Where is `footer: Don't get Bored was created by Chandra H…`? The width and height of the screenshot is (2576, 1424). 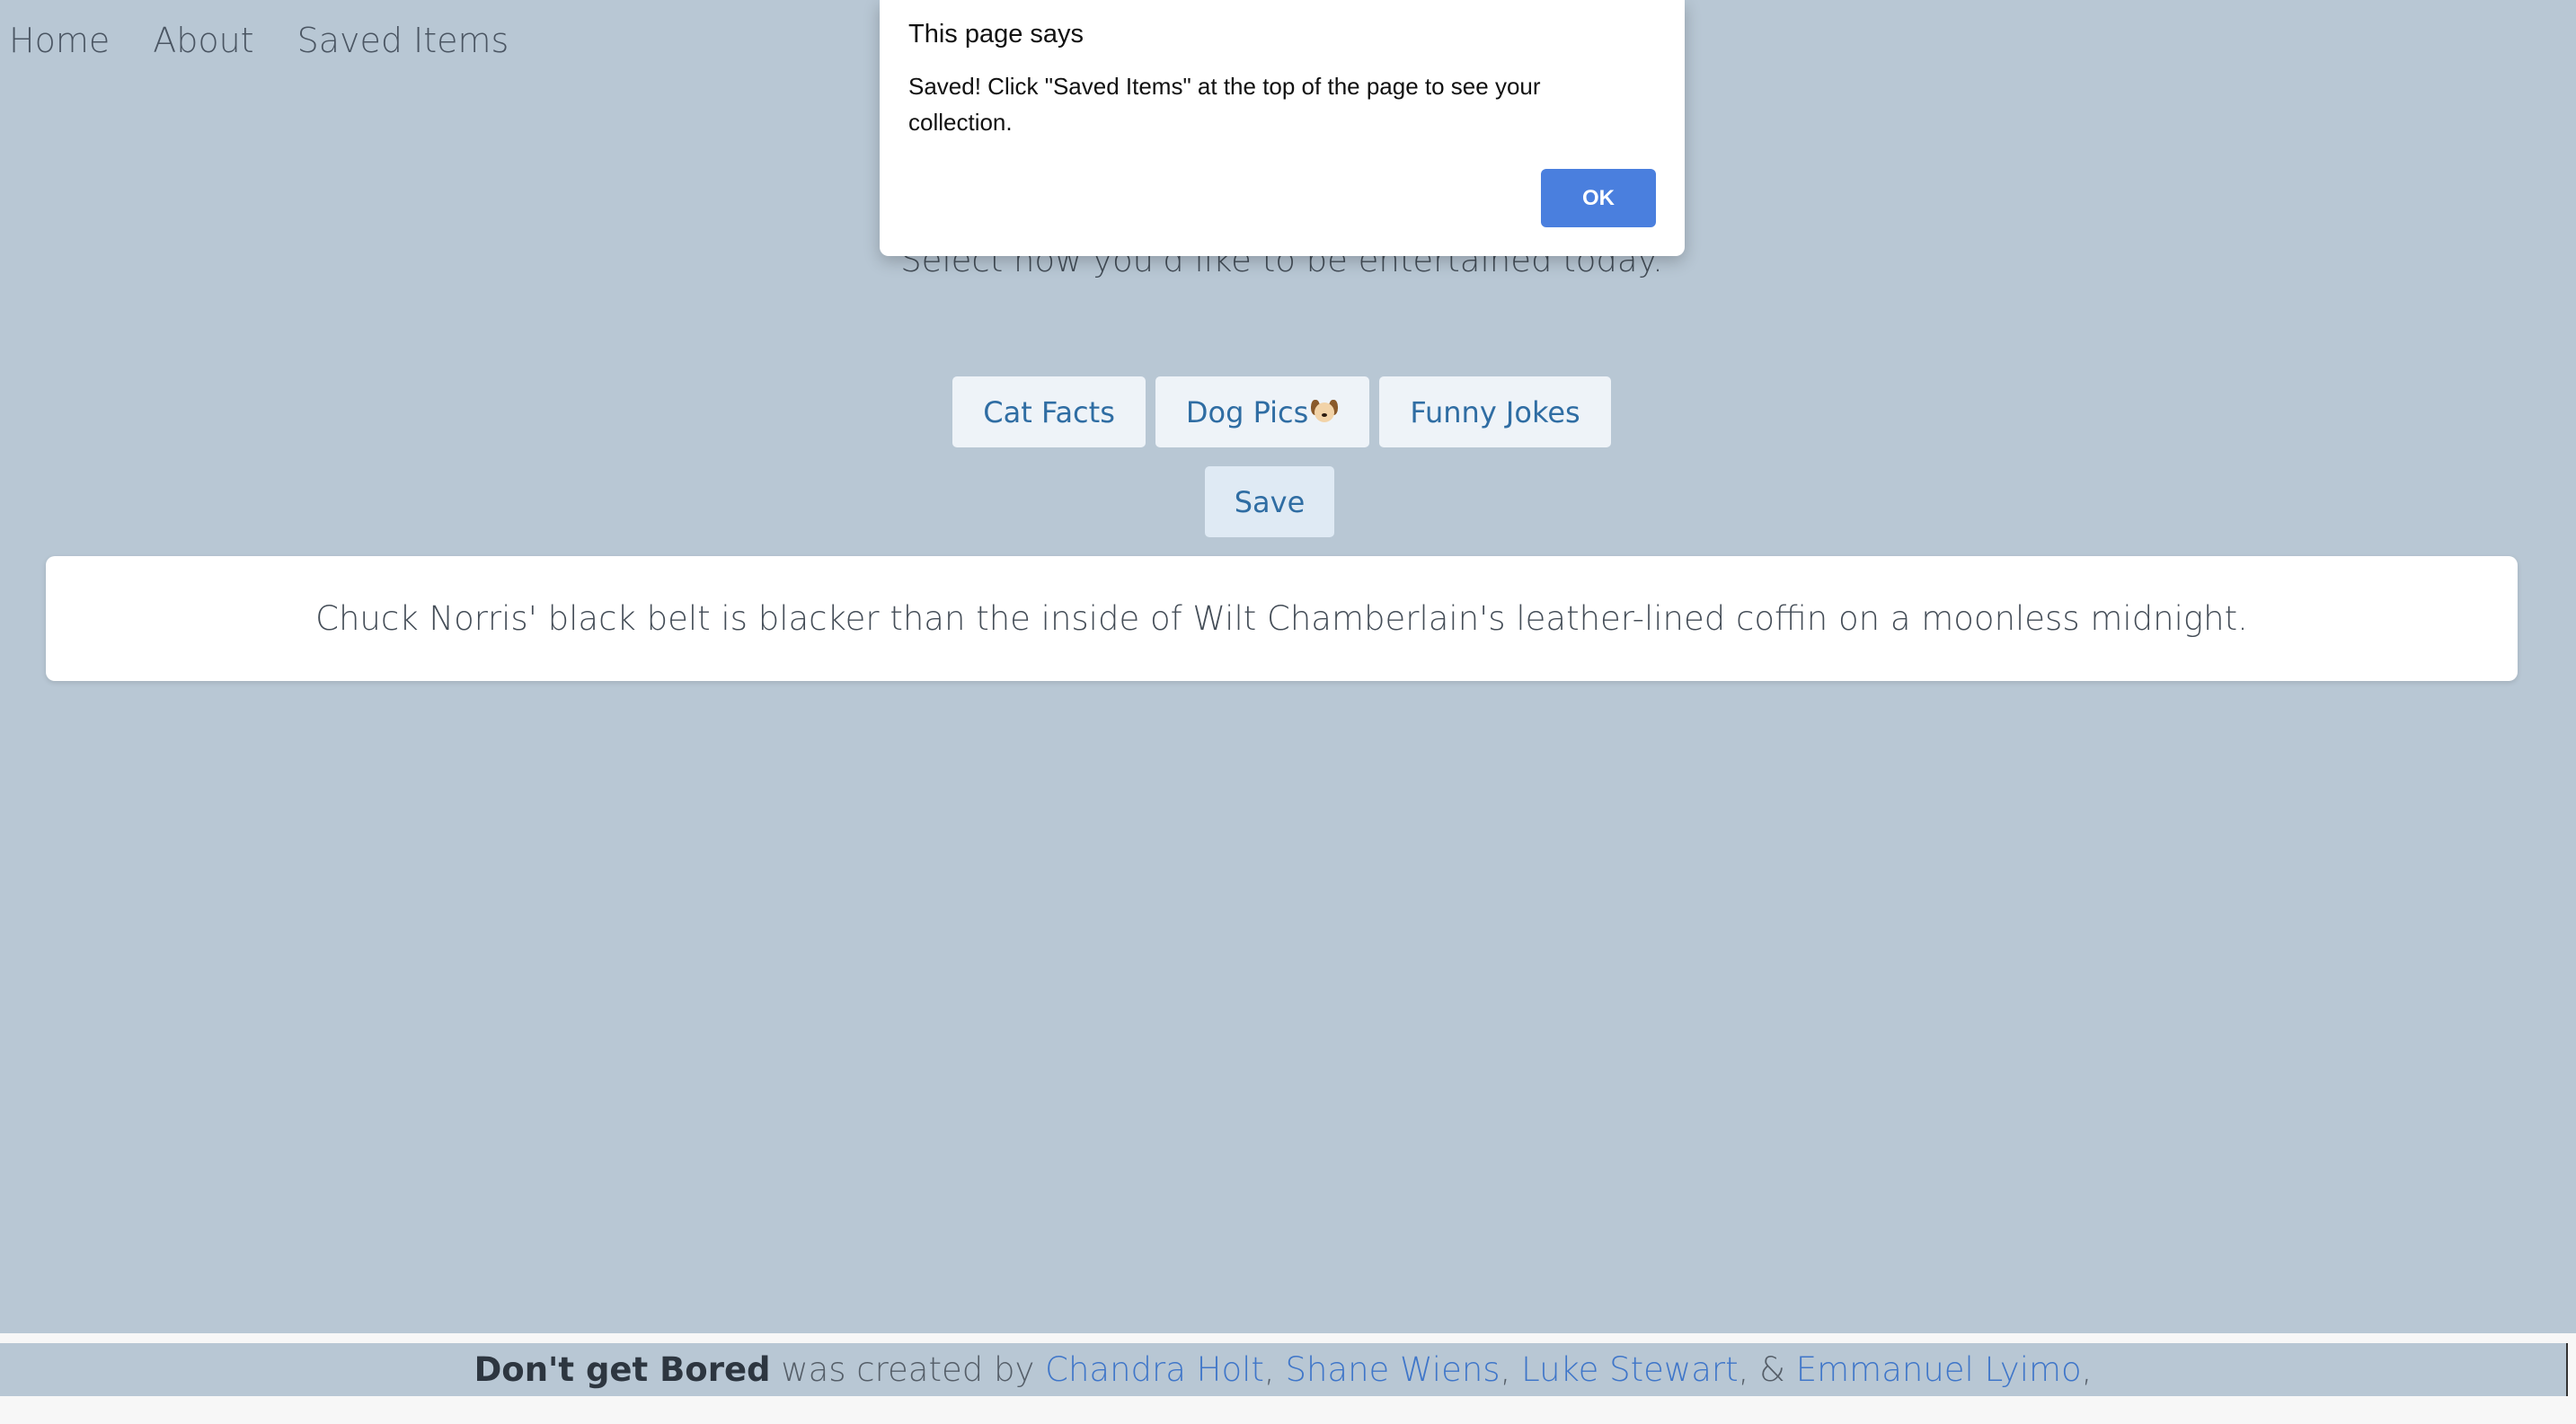 footer: Don't get Bored was created by Chandra H… is located at coordinates (1284, 1369).